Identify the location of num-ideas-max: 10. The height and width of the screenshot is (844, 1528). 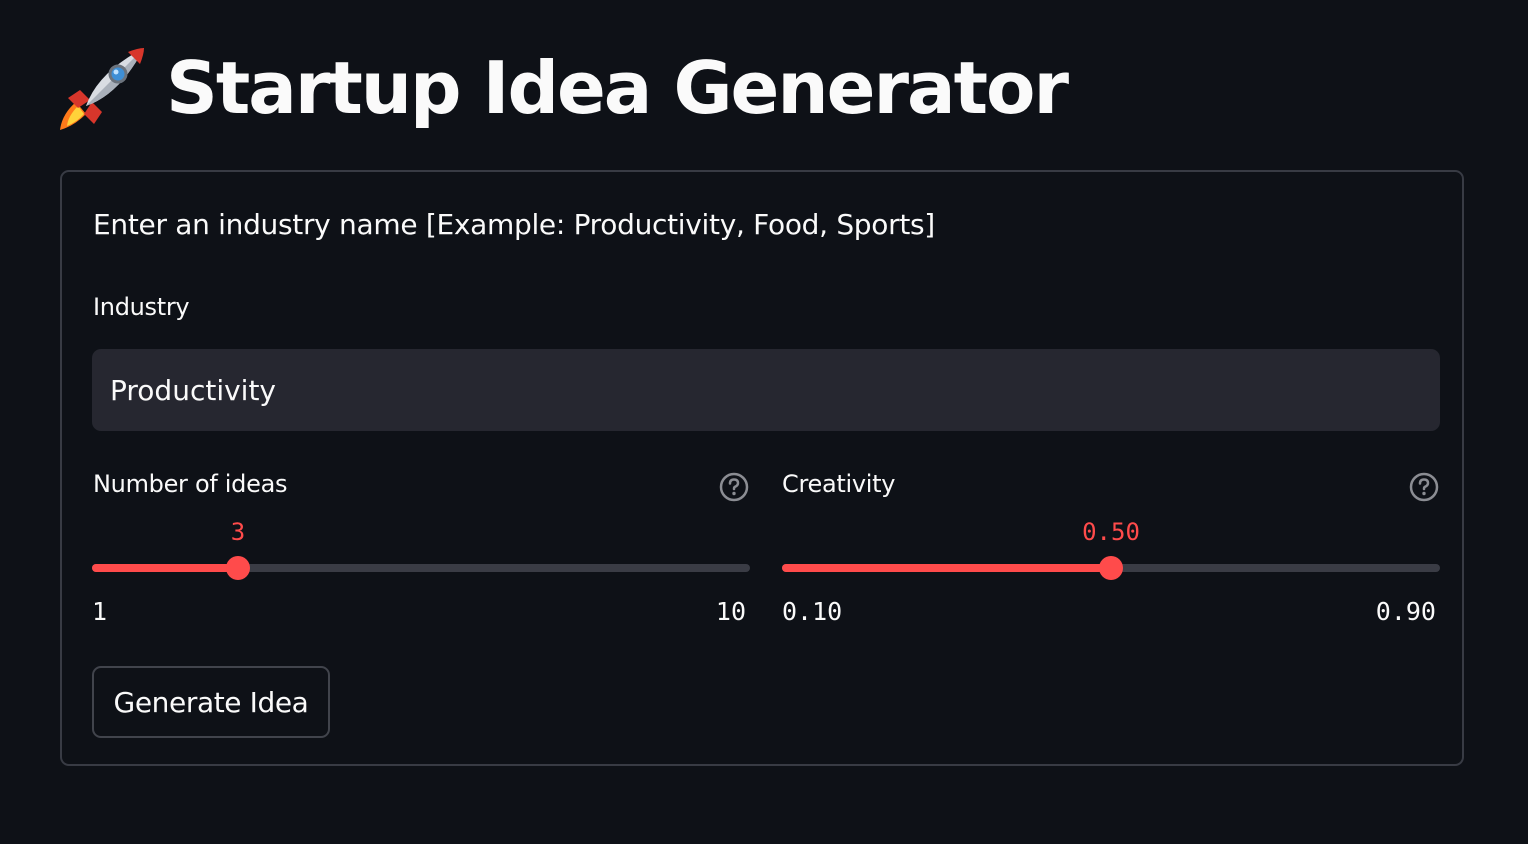
(730, 611).